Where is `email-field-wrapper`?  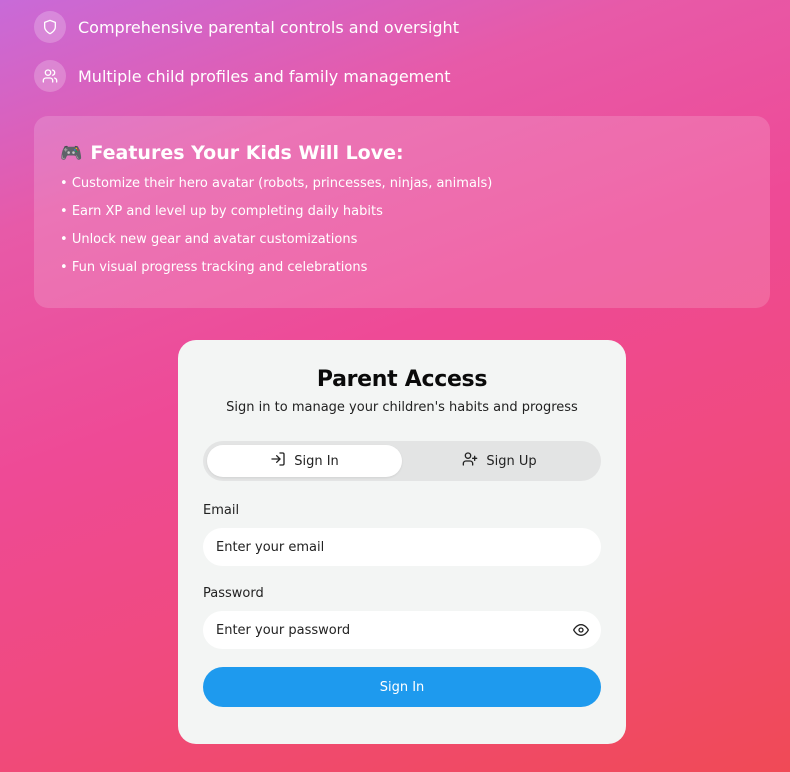
email-field-wrapper is located at coordinates (402, 547).